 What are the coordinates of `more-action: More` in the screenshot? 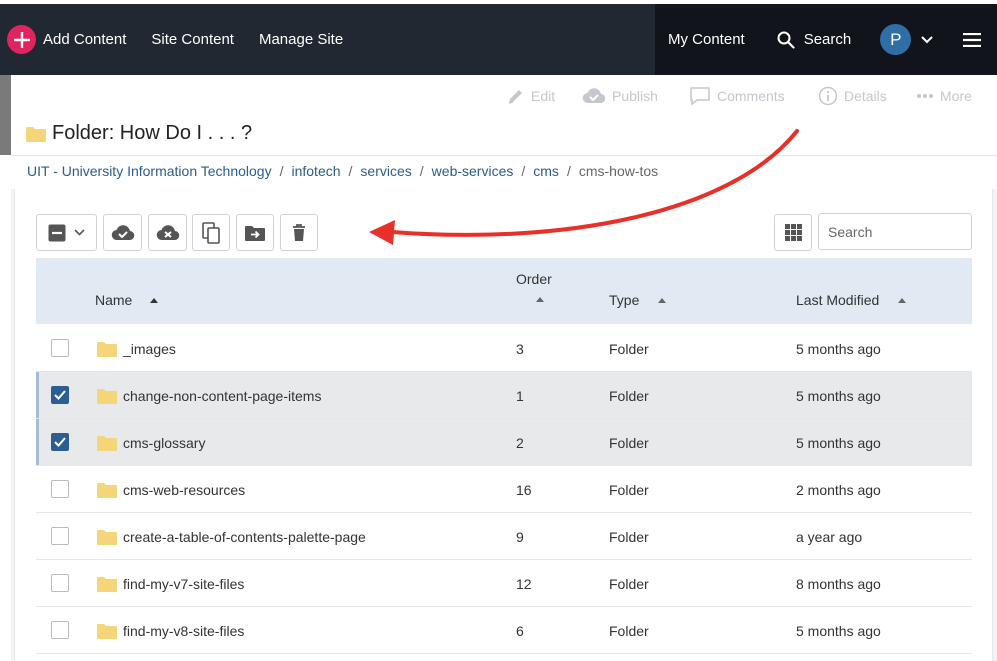 It's located at (944, 96).